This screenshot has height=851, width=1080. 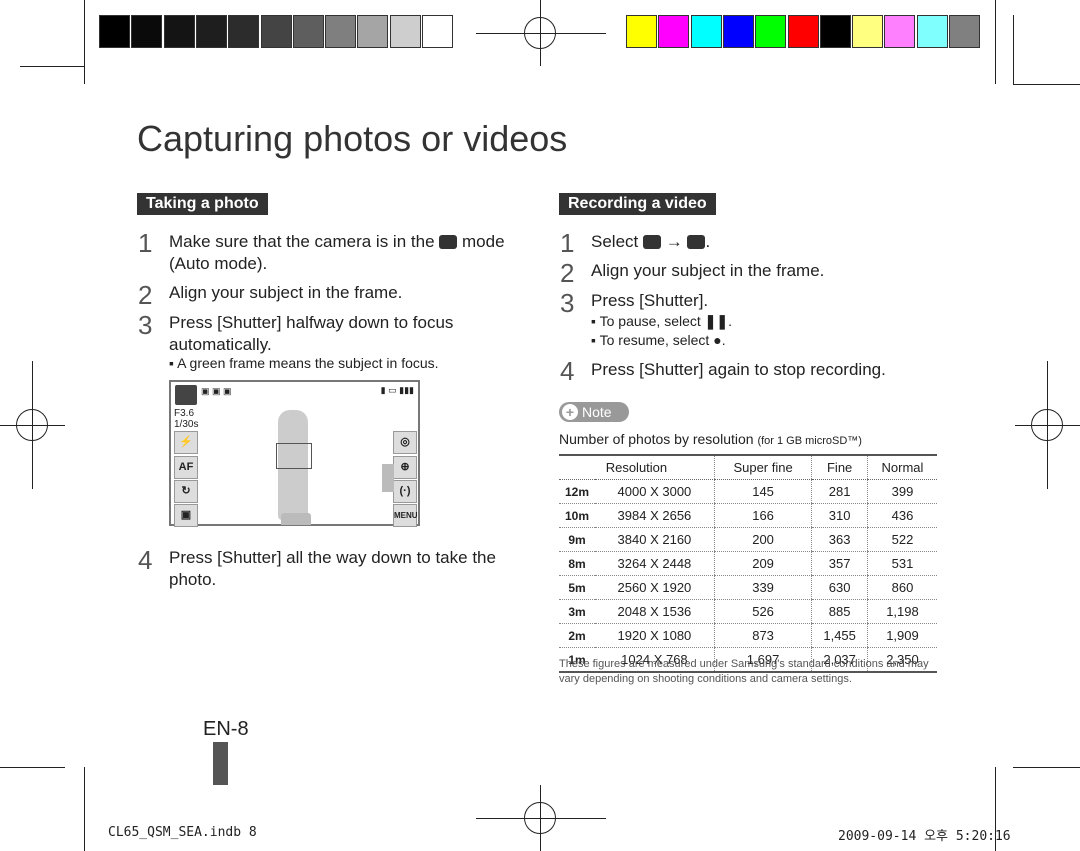 I want to click on wifi-icon: (·), so click(x=405, y=491).